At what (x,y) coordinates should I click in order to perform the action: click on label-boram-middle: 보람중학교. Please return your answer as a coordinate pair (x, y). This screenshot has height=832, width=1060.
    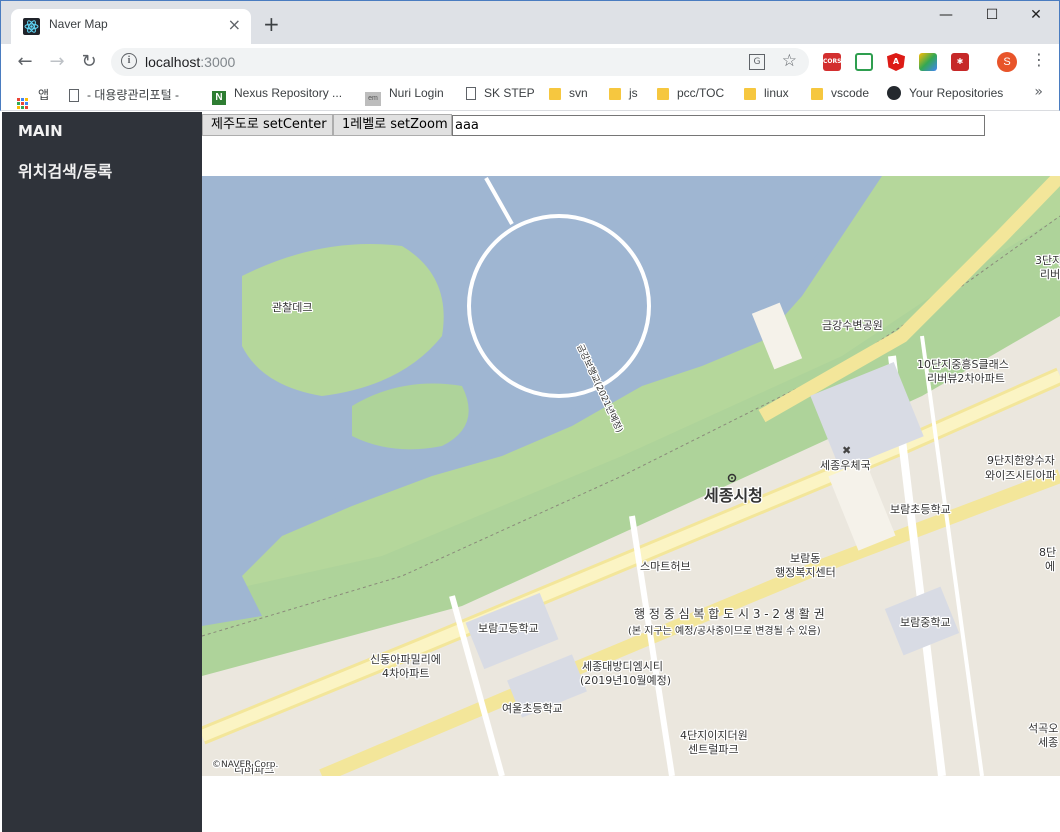
    Looking at the image, I should click on (925, 622).